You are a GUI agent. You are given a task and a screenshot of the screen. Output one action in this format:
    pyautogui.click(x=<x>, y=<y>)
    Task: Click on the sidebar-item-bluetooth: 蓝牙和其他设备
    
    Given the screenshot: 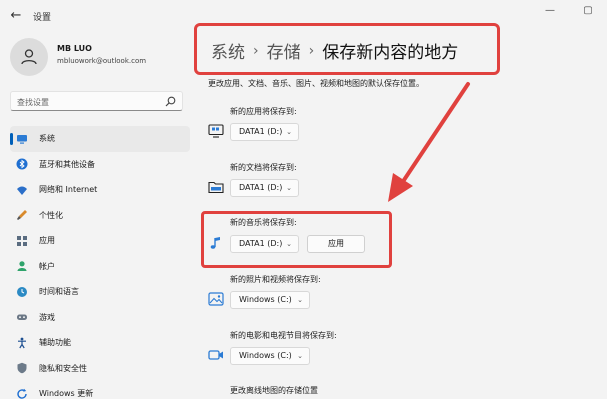 What is the action you would take?
    pyautogui.click(x=100, y=165)
    